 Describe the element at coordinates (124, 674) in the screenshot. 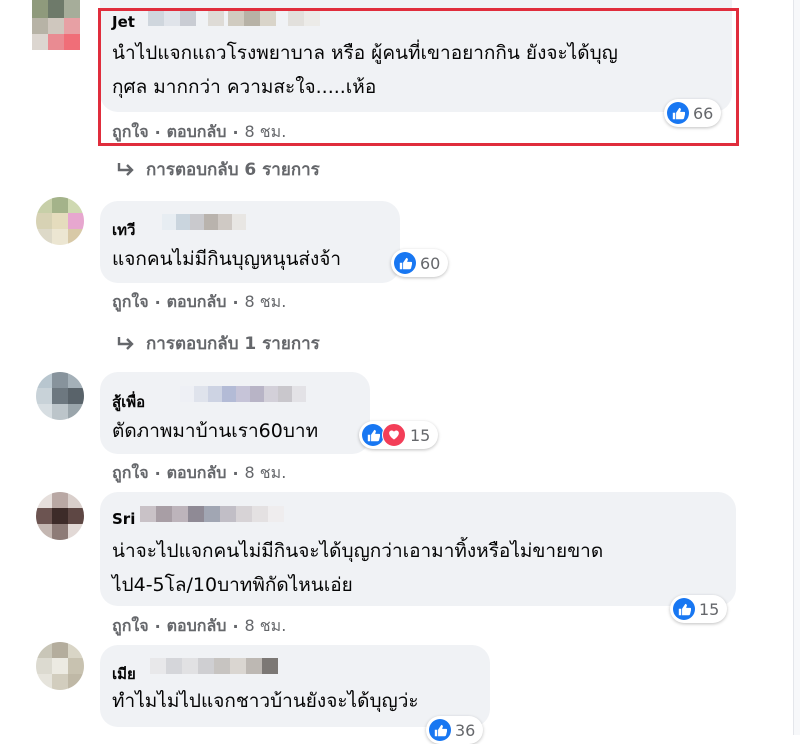

I see `comment-author: เมีย` at that location.